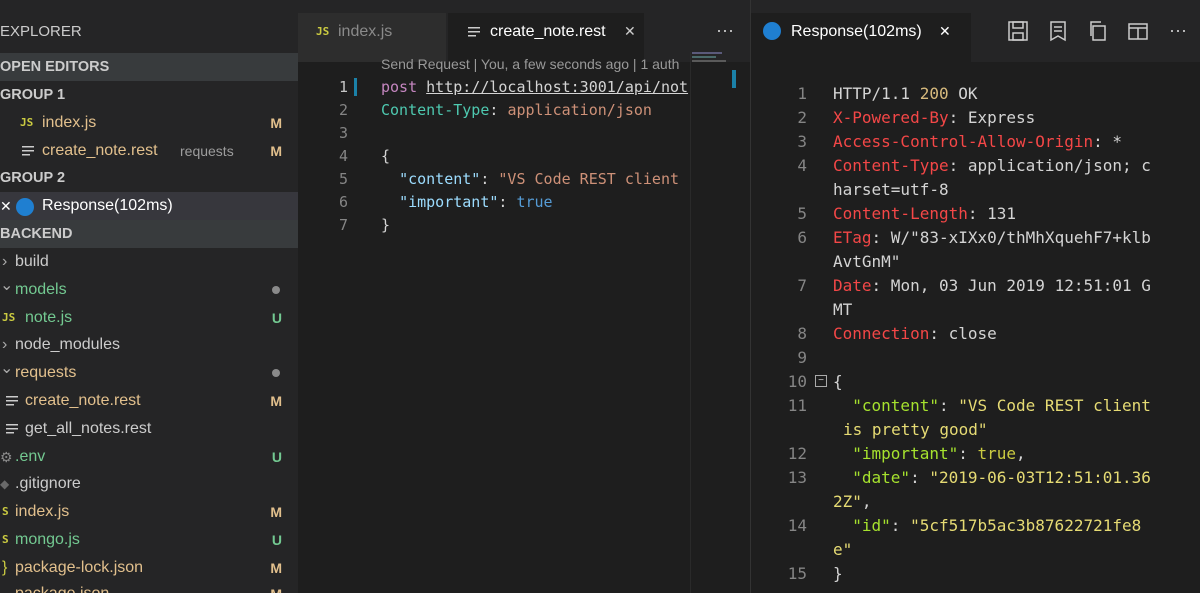  Describe the element at coordinates (963, 93) in the screenshot. I see `status-text: OK` at that location.